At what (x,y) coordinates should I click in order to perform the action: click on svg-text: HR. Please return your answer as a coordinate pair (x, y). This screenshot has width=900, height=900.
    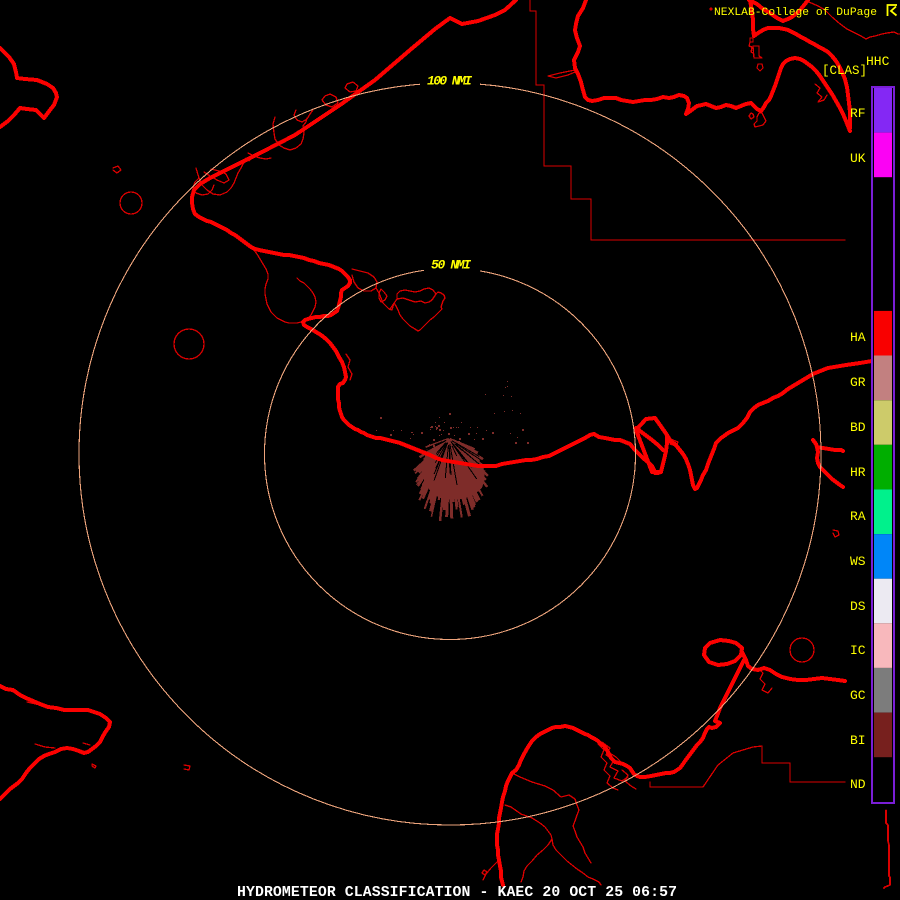
    Looking at the image, I should click on (858, 472).